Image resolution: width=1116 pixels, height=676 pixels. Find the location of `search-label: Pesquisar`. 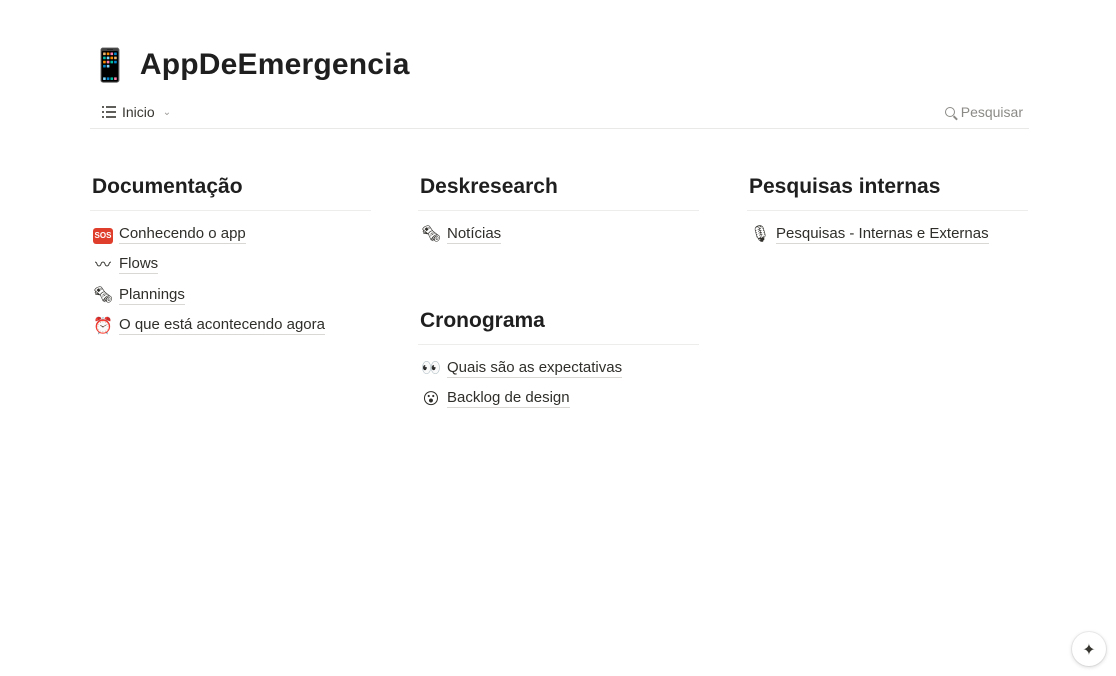

search-label: Pesquisar is located at coordinates (991, 112).